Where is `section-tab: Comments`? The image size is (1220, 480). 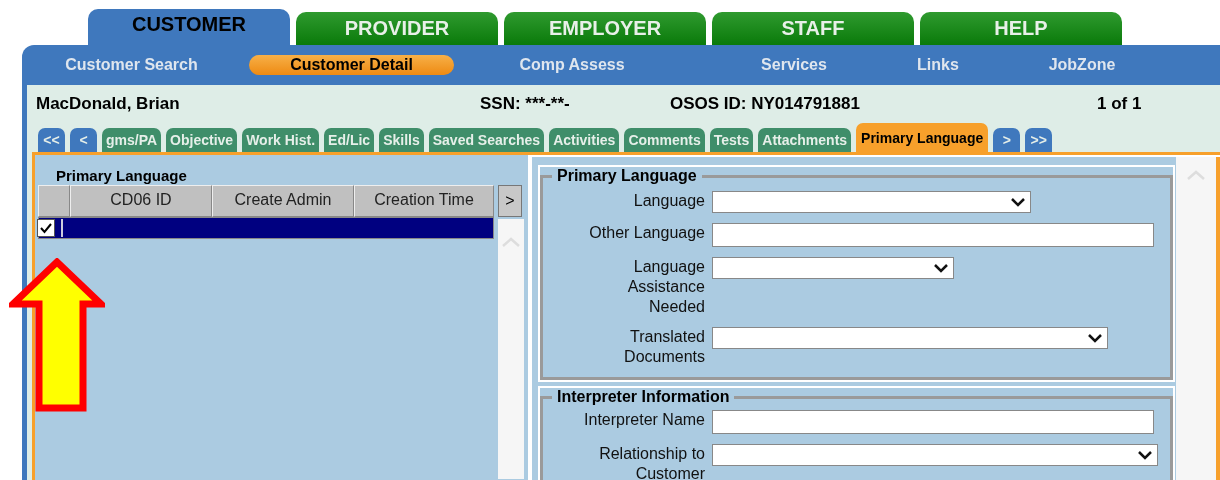 section-tab: Comments is located at coordinates (664, 140).